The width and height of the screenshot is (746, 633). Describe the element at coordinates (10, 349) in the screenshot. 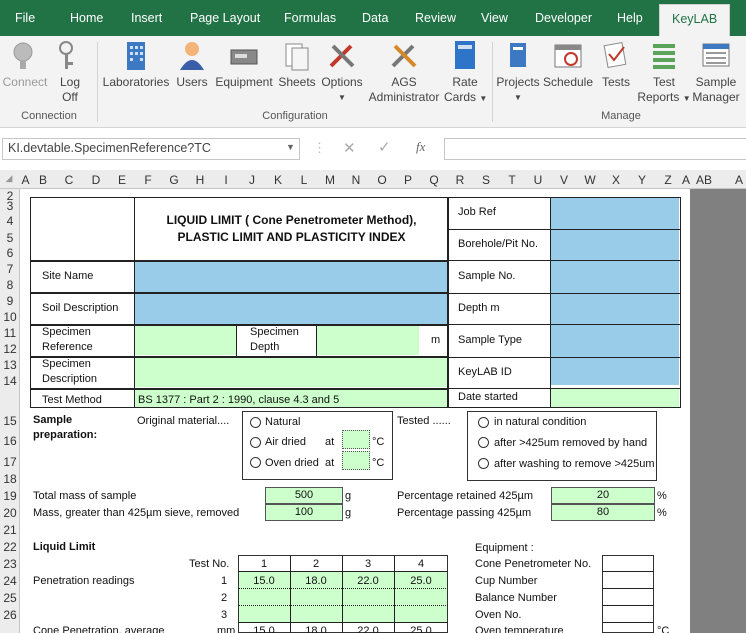

I see `row-header: 12` at that location.